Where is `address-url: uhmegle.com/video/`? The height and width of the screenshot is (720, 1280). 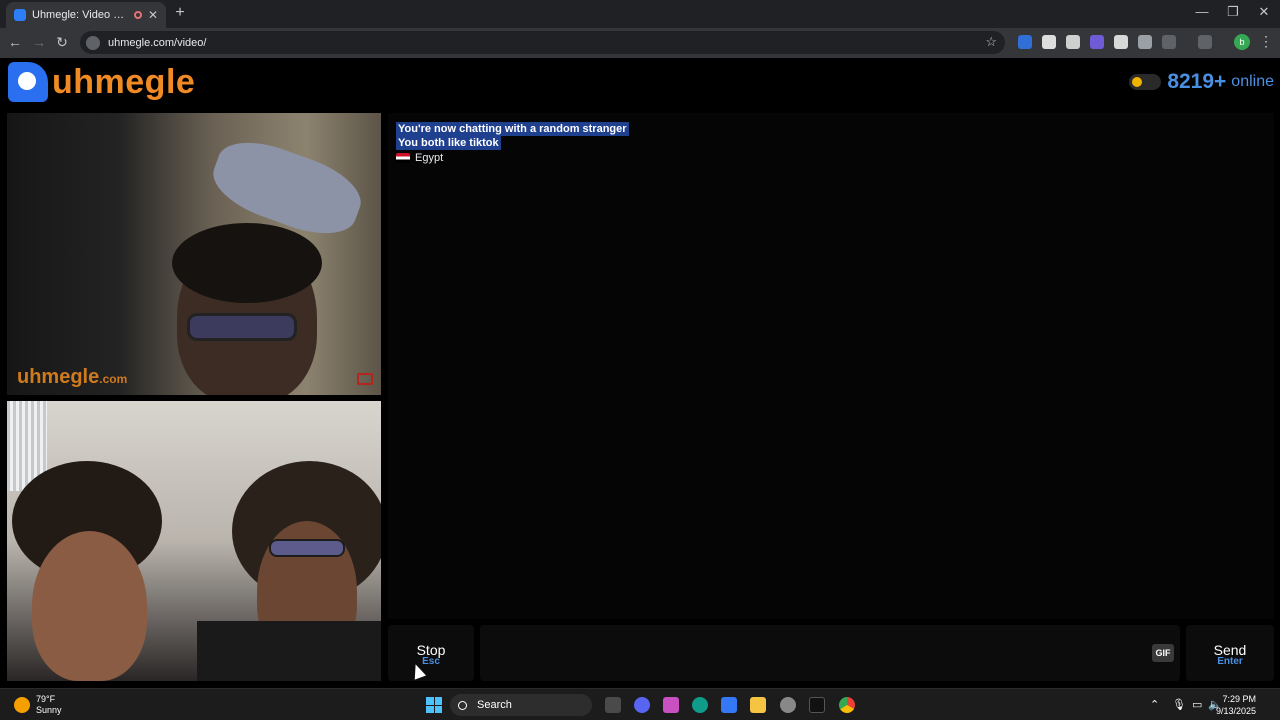 address-url: uhmegle.com/video/ is located at coordinates (157, 43).